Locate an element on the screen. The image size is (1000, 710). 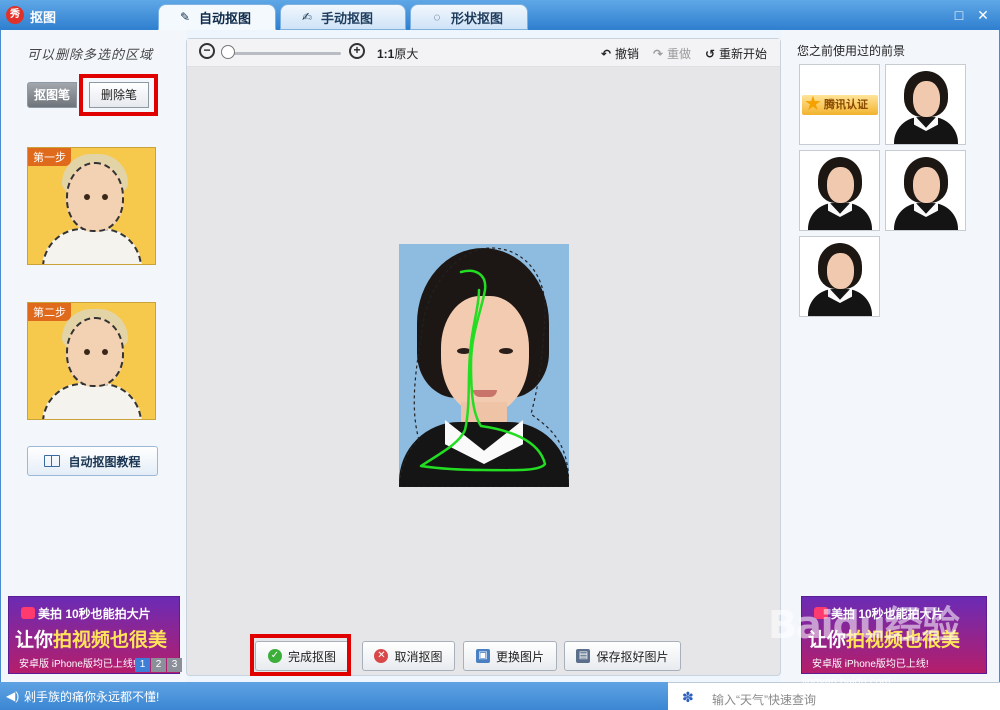
tab-label: 自动抠图 is located at coordinates (225, 18).